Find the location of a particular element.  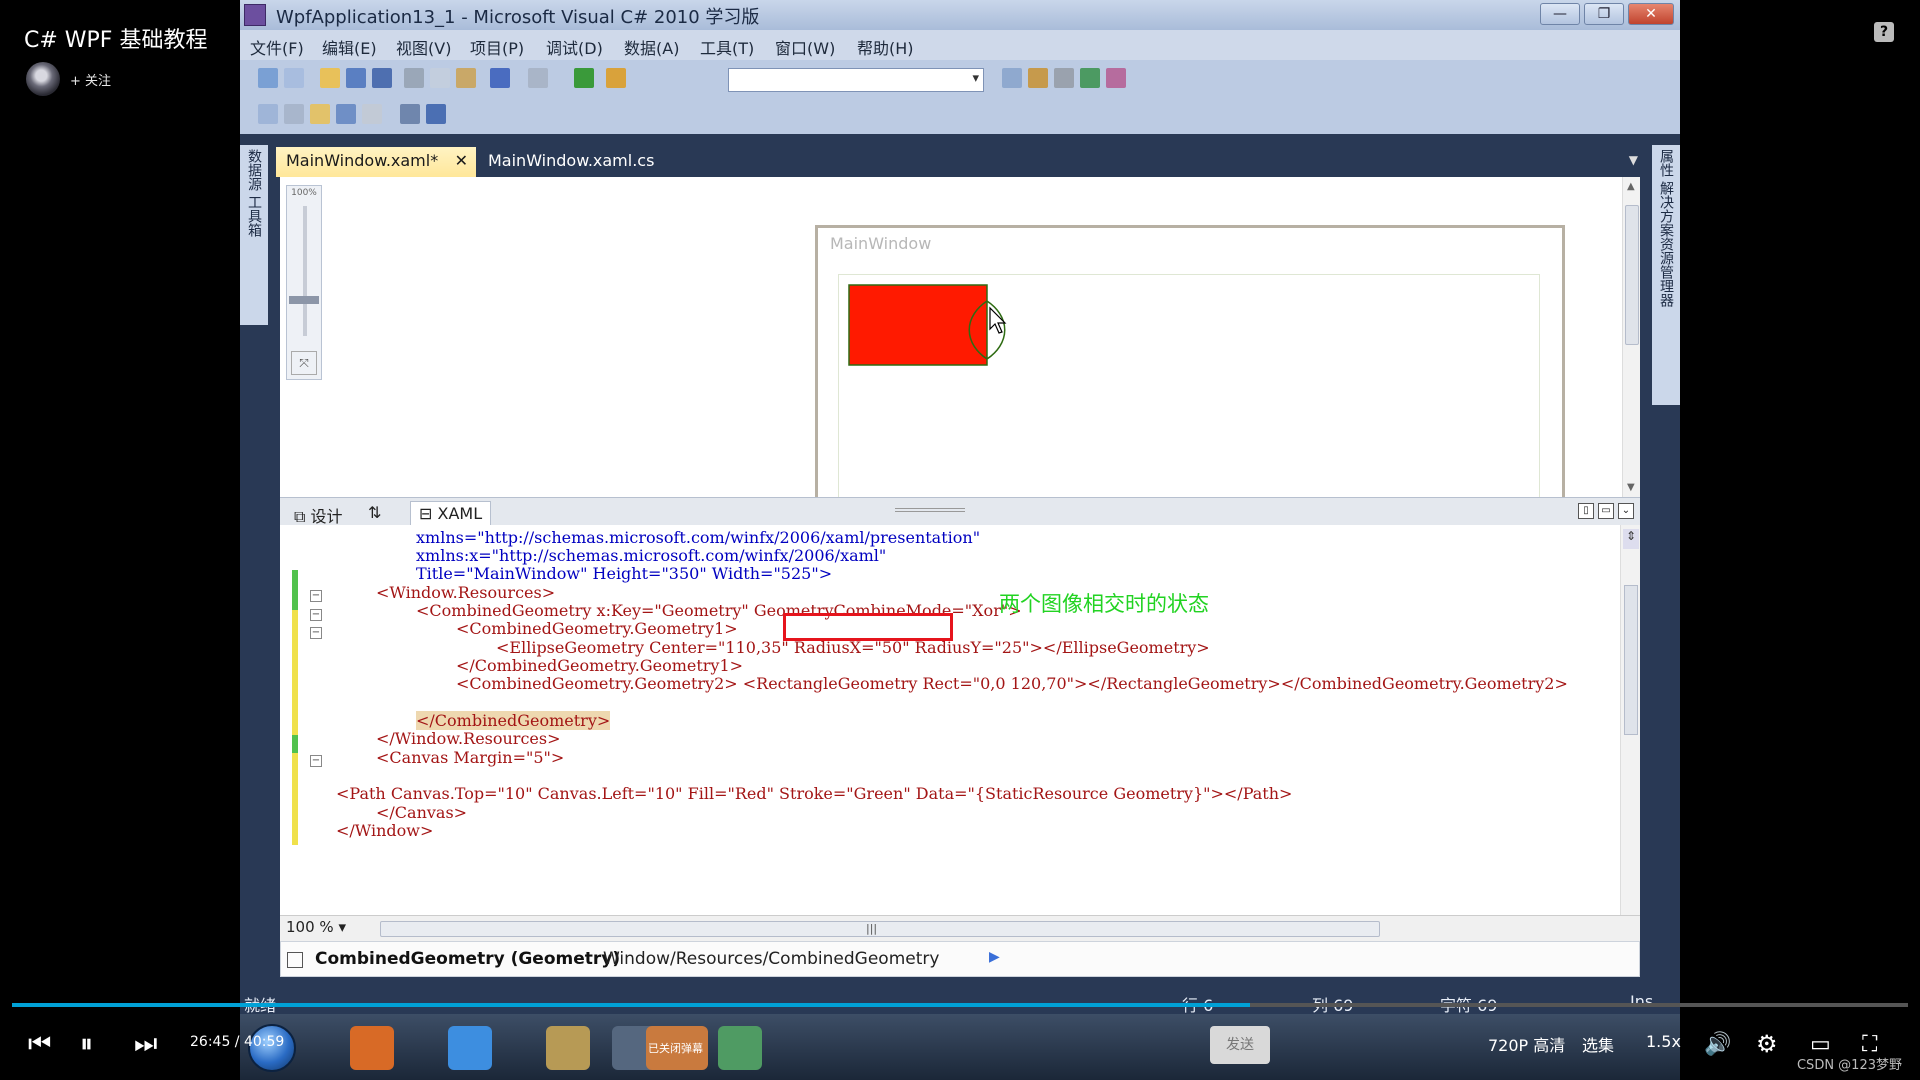

designer-scroll-thumb is located at coordinates (1632, 275).